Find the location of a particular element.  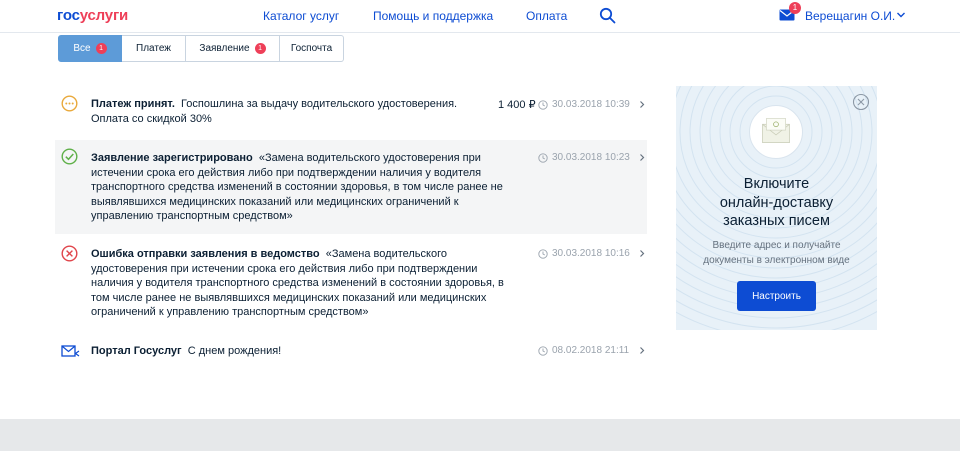

feed-item-date: 30.03.2018 10:39 is located at coordinates (591, 104).